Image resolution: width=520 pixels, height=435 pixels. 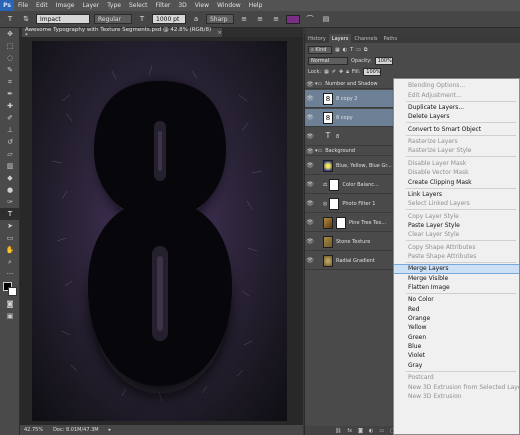 What do you see at coordinates (256, 5) in the screenshot?
I see `menu-help: Help` at bounding box center [256, 5].